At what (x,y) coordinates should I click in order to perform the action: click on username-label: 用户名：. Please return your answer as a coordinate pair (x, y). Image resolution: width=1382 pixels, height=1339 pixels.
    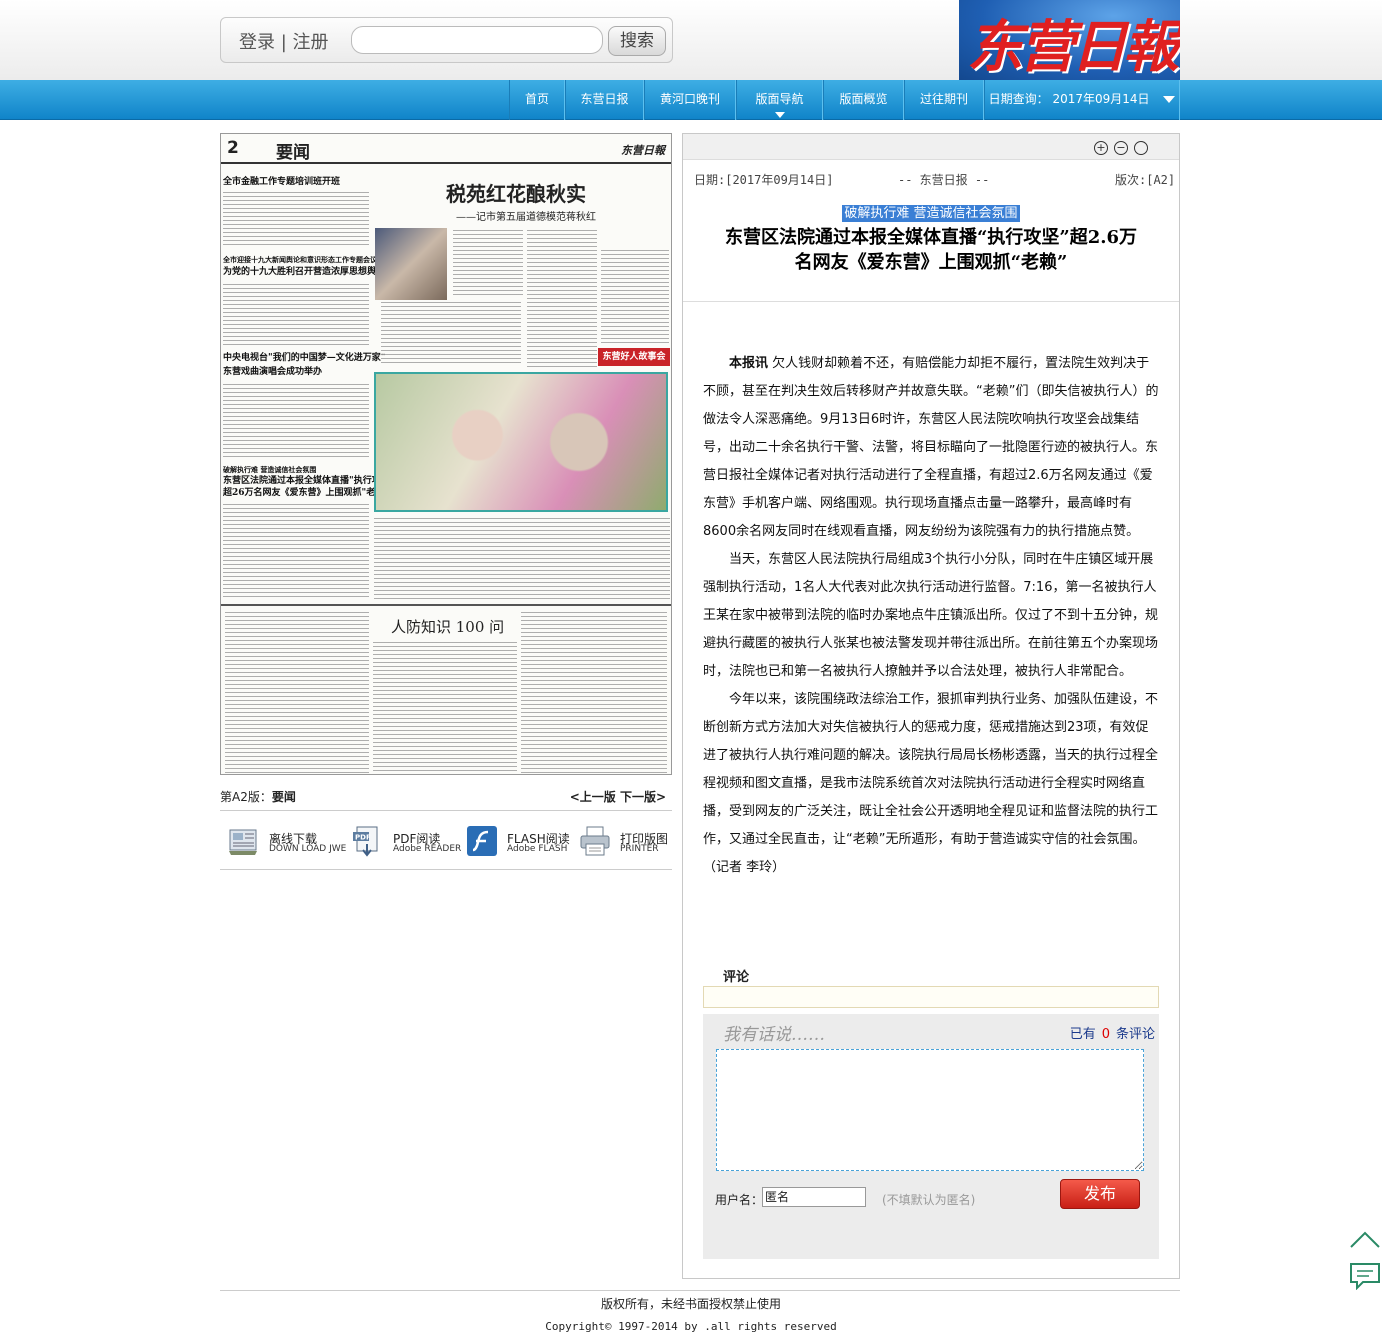
    Looking at the image, I should click on (739, 1200).